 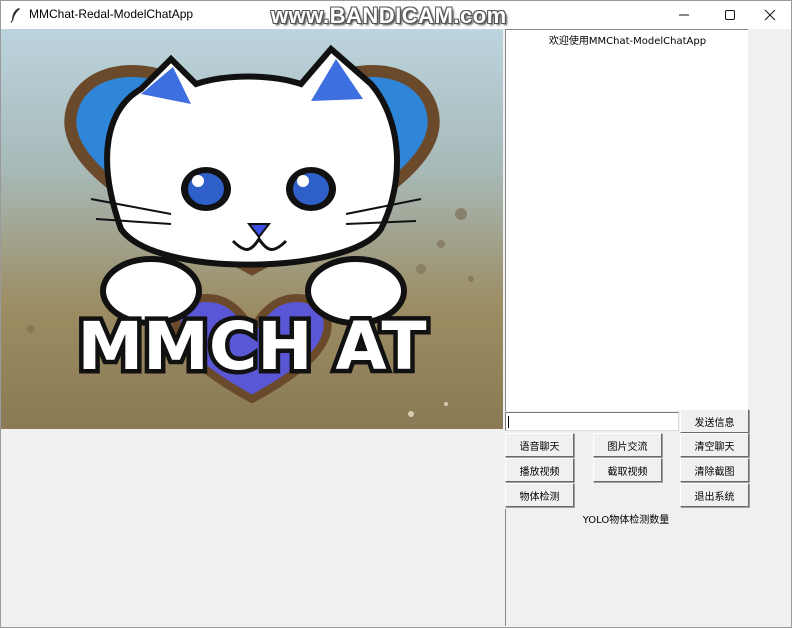 I want to click on message-input, so click(x=592, y=421).